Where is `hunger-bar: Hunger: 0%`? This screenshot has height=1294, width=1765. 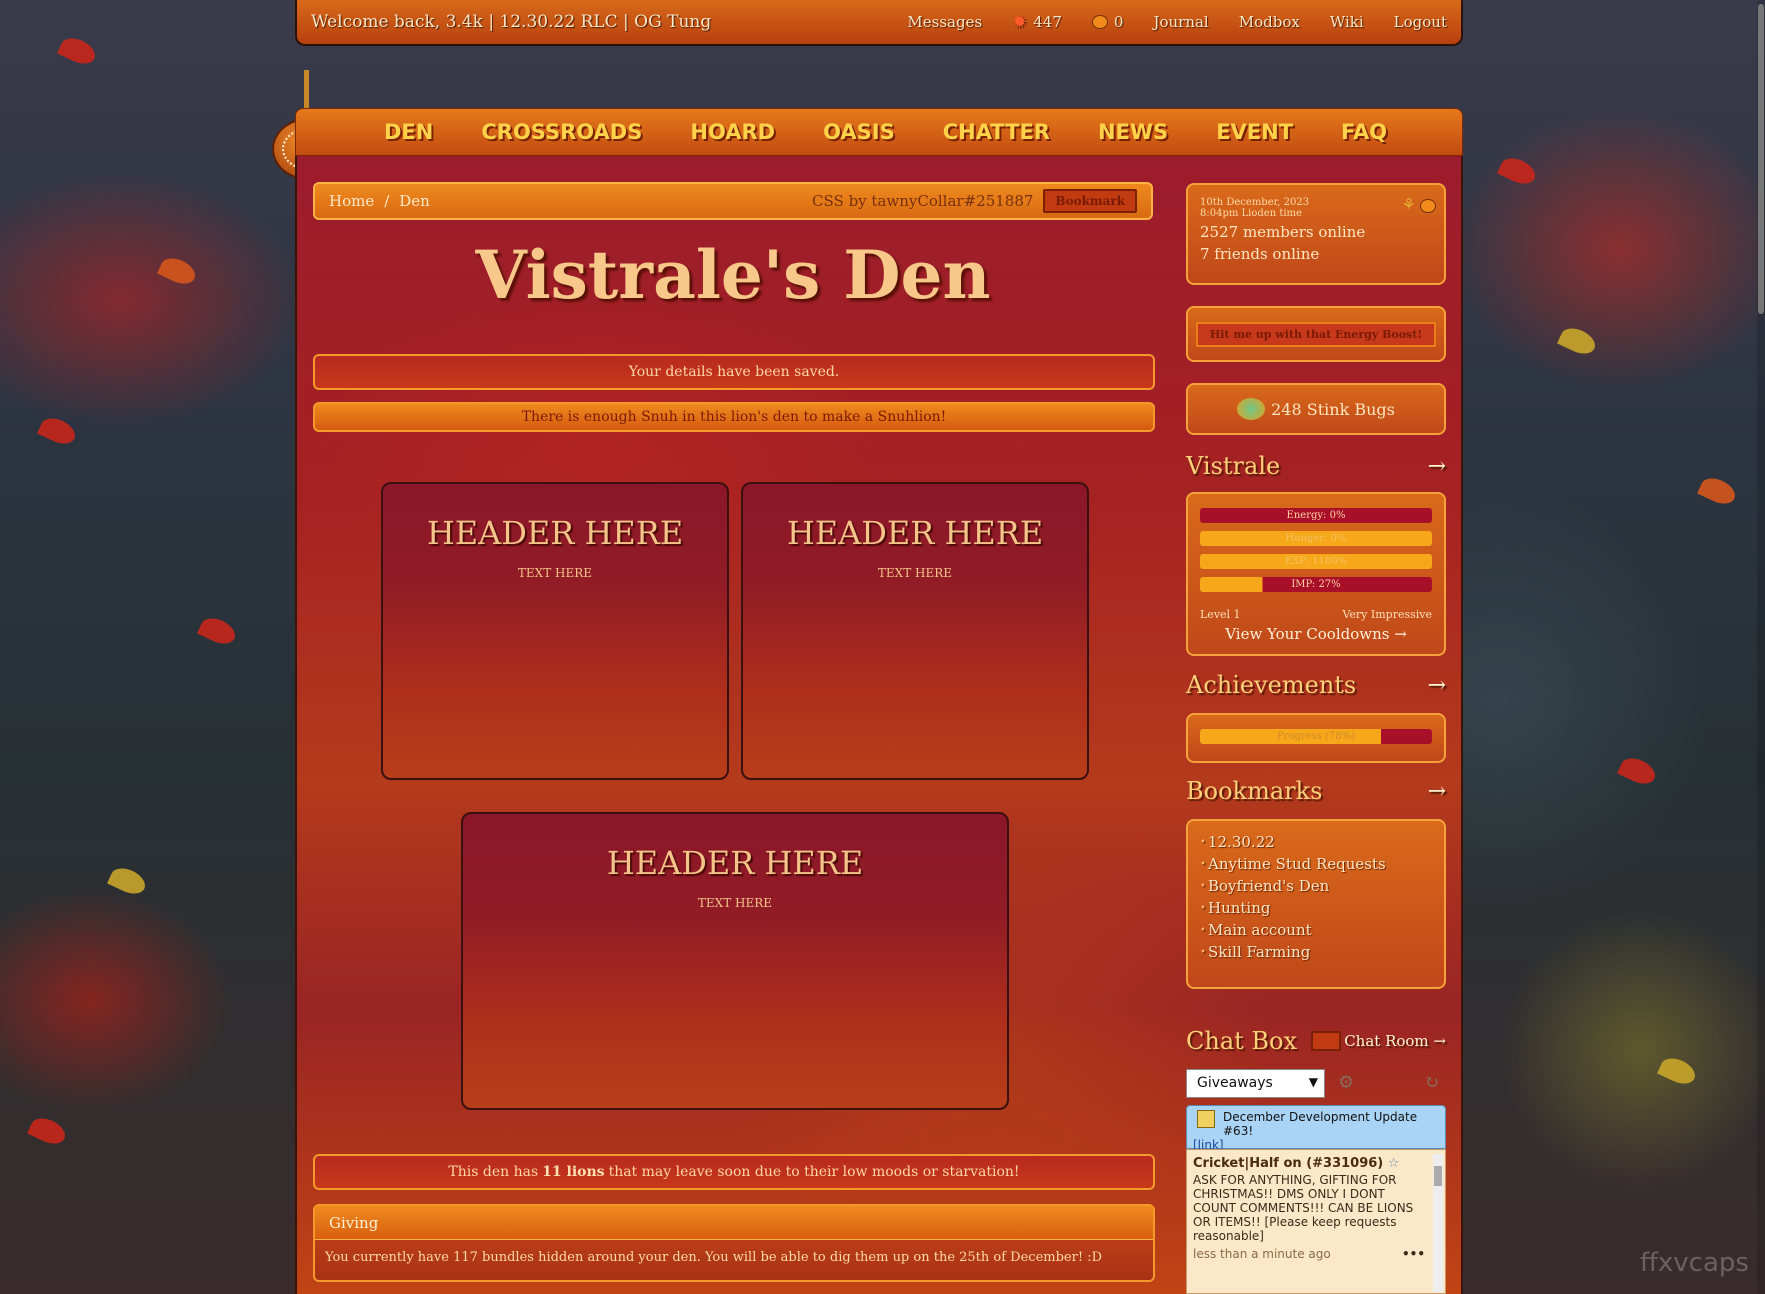
hunger-bar: Hunger: 0% is located at coordinates (1316, 538).